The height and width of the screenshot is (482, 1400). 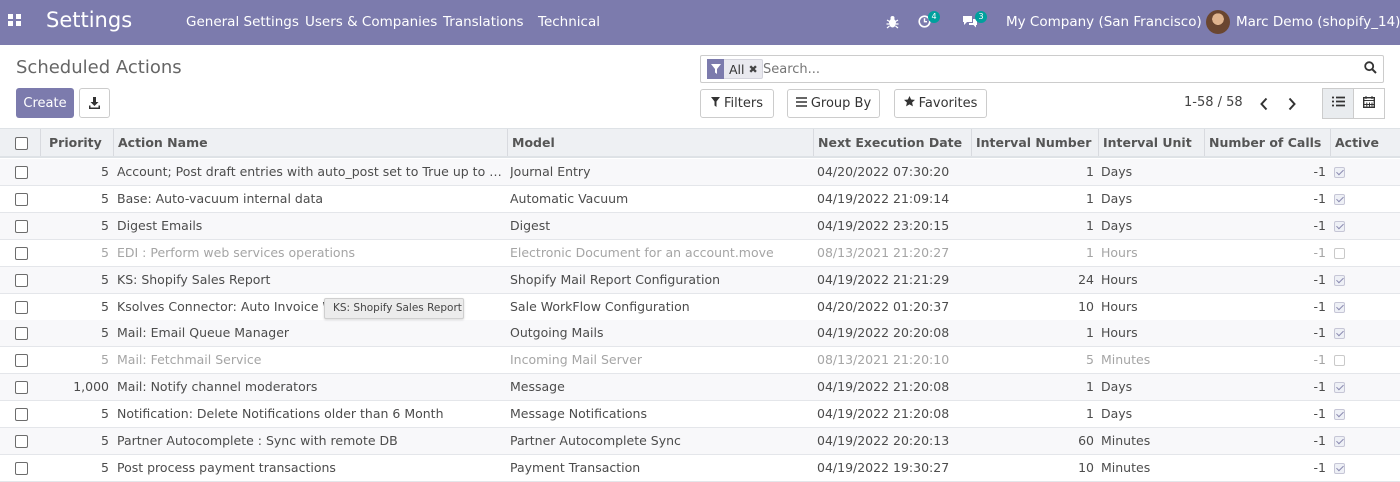 What do you see at coordinates (21, 143) in the screenshot?
I see `select-all-checkbox` at bounding box center [21, 143].